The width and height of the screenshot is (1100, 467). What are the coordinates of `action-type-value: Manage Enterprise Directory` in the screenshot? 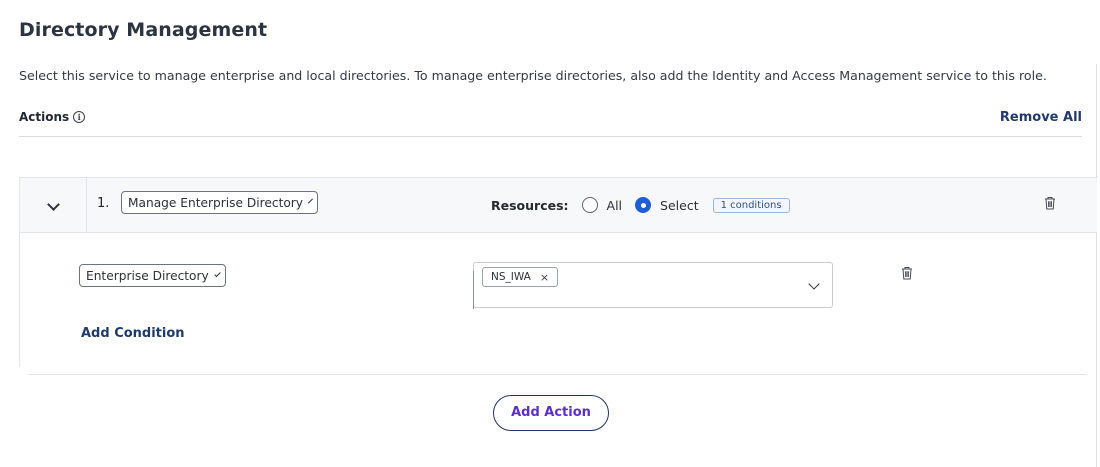 It's located at (216, 202).